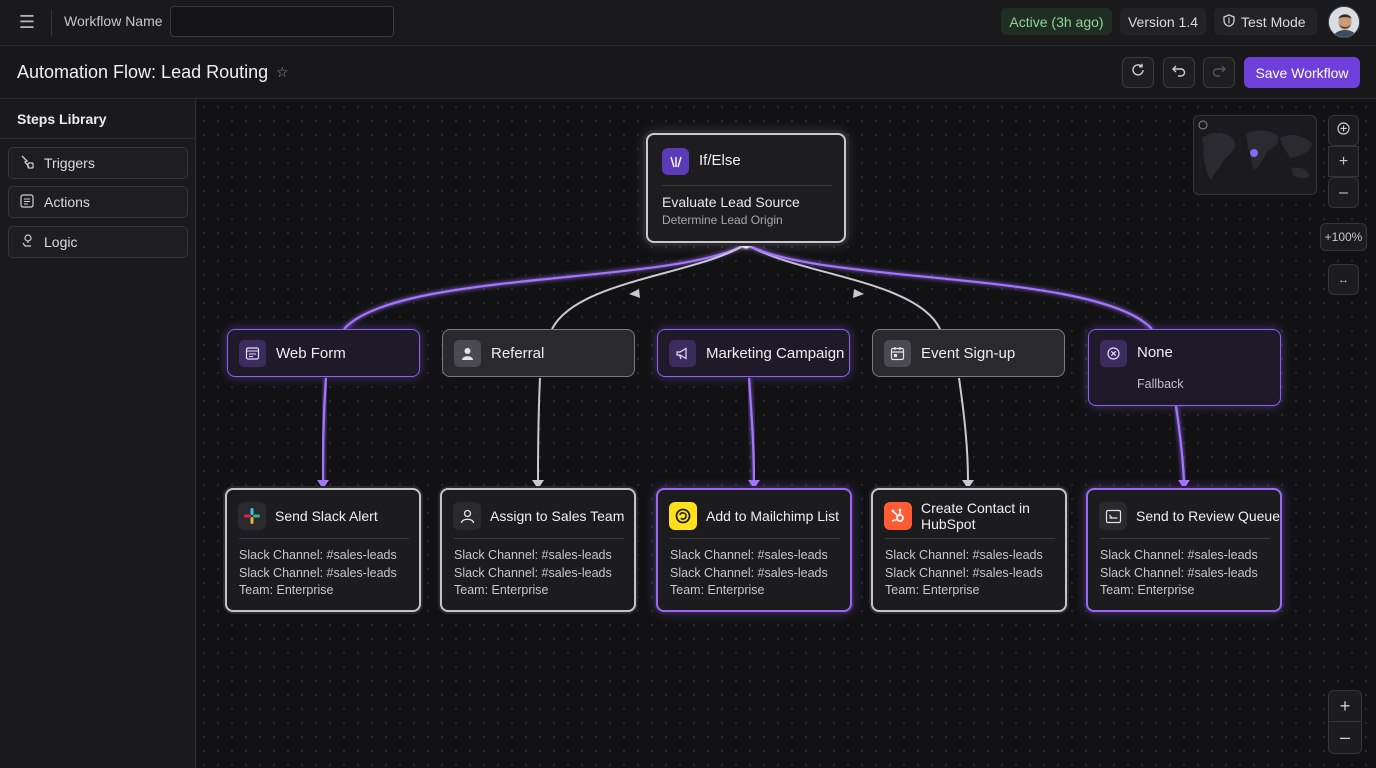 Image resolution: width=1376 pixels, height=768 pixels. What do you see at coordinates (1056, 21) in the screenshot?
I see `status-badge: Active (3h ago)` at bounding box center [1056, 21].